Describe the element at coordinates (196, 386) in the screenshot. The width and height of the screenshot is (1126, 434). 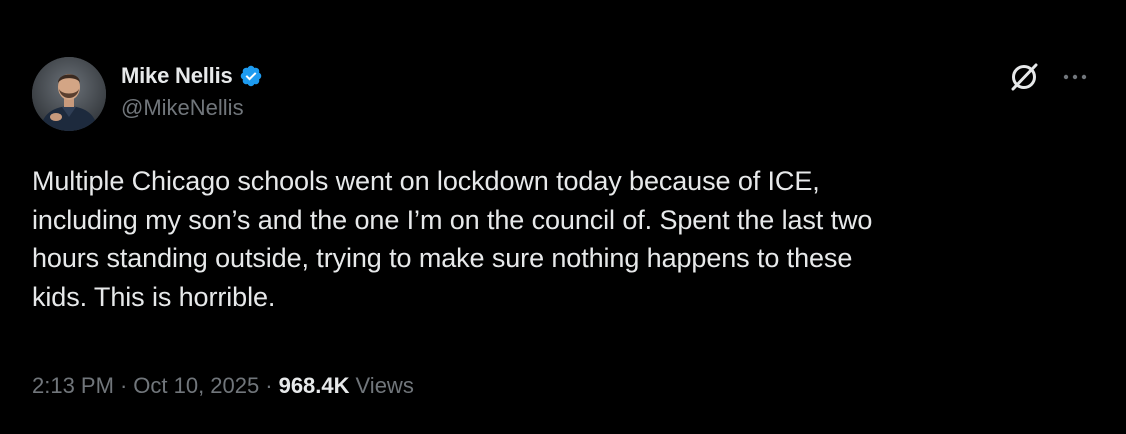
I see `tweet-date: Oct 10, 2025` at that location.